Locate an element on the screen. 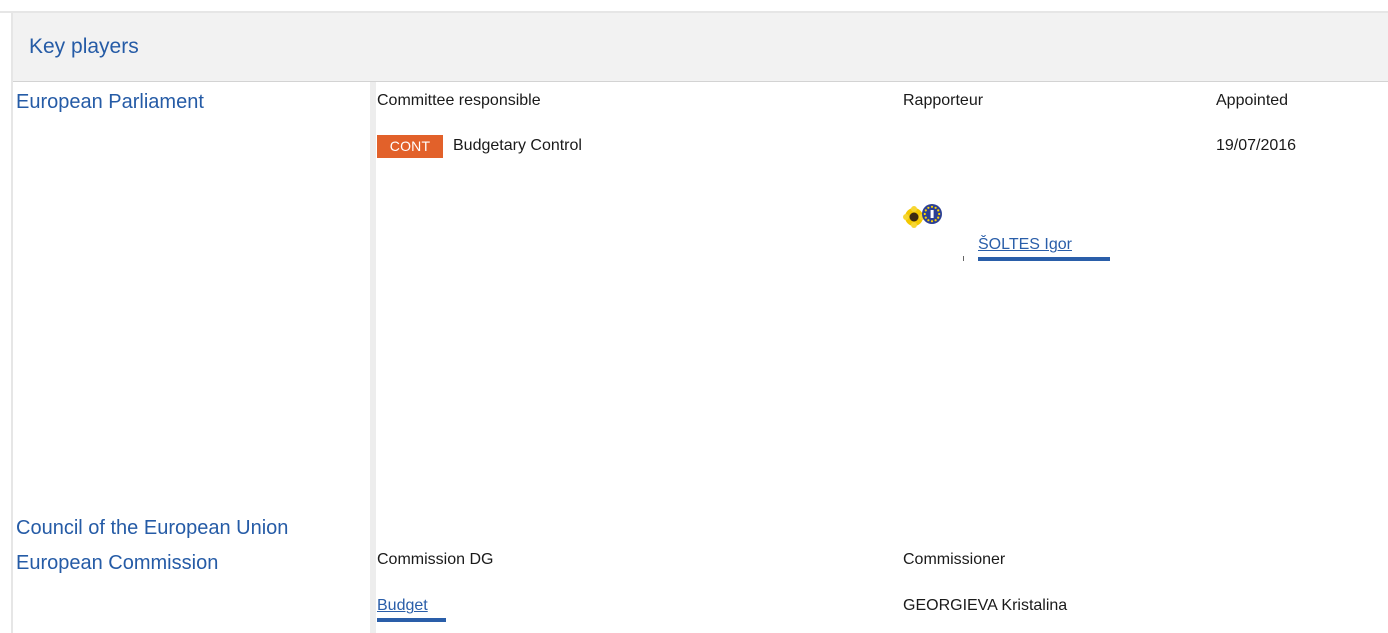 This screenshot has width=1388, height=633. eu-flag-icon is located at coordinates (932, 214).